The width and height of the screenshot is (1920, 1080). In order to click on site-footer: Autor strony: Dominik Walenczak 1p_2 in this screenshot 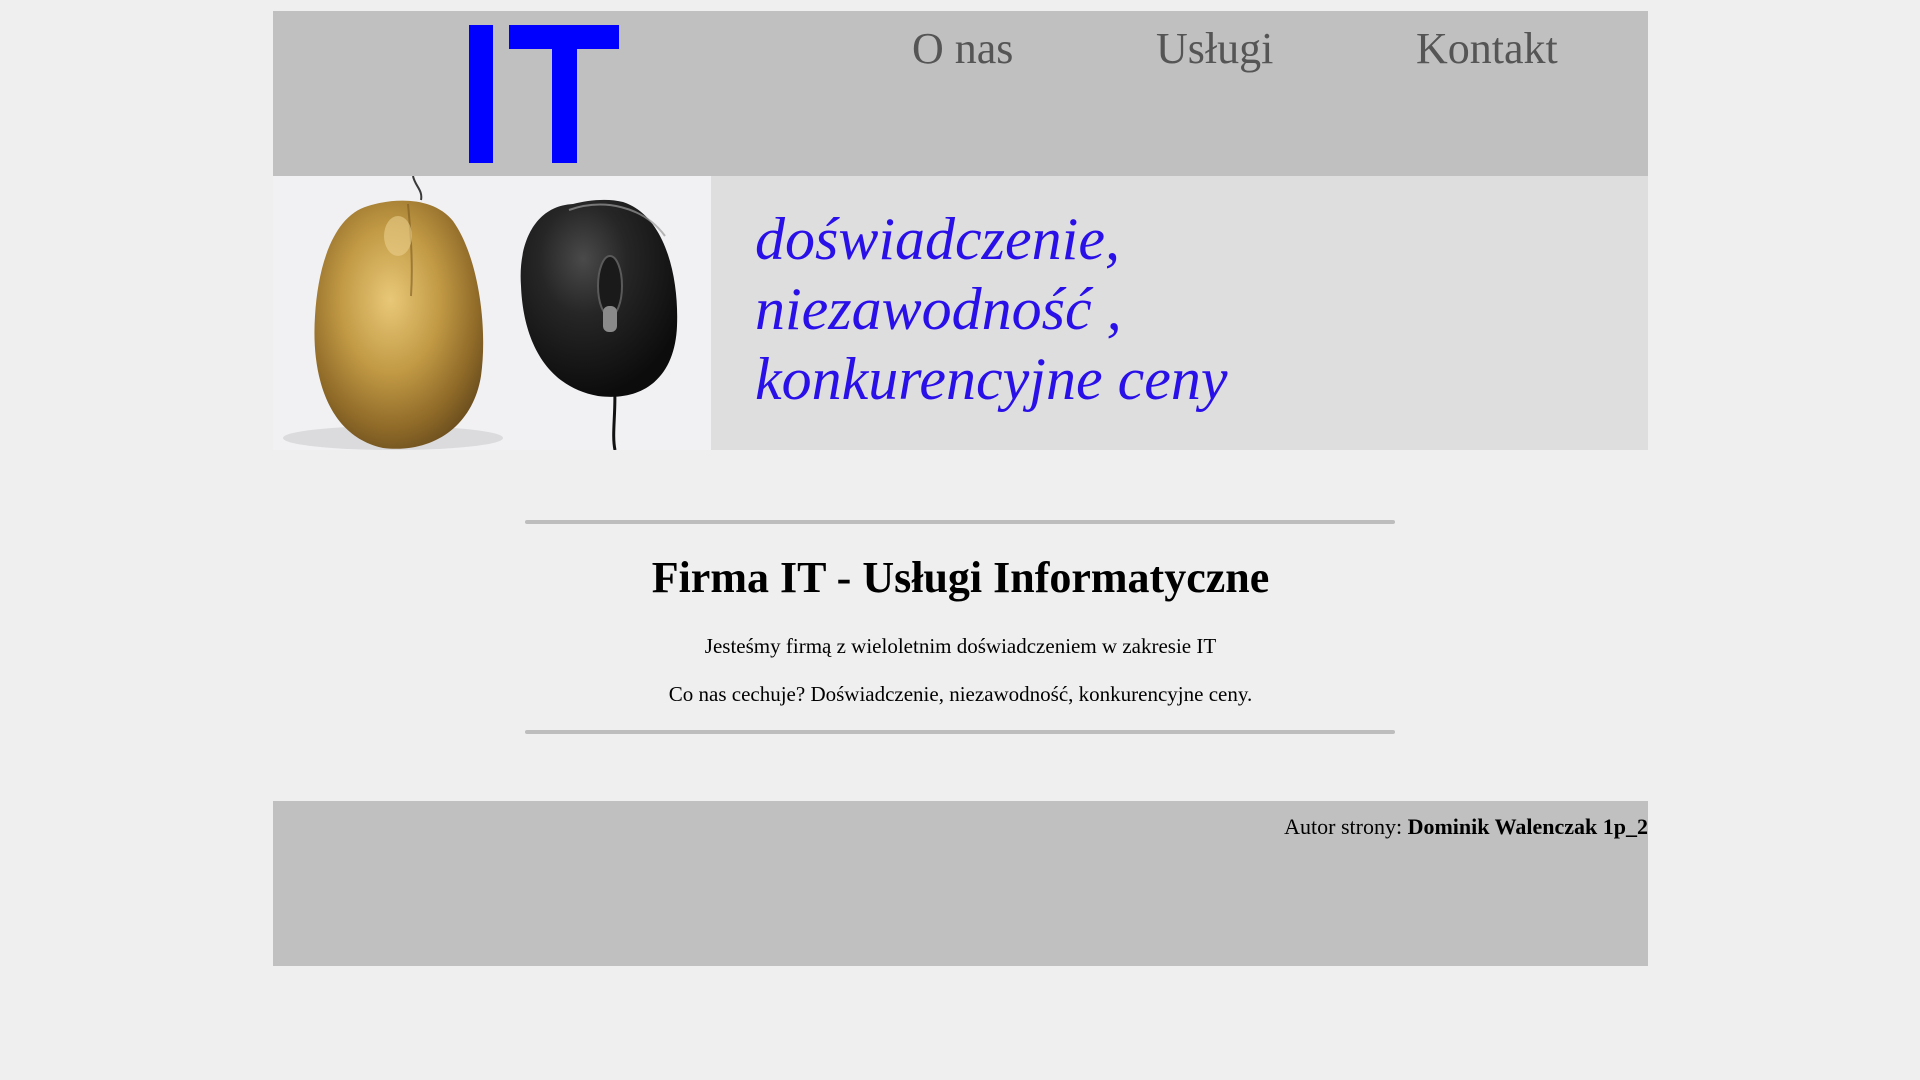, I will do `click(960, 883)`.